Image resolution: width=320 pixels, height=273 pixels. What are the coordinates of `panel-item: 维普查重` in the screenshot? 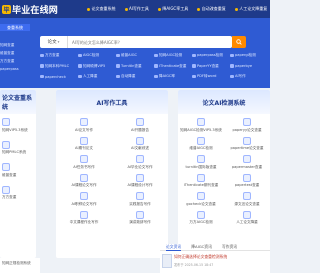 It's located at (18, 170).